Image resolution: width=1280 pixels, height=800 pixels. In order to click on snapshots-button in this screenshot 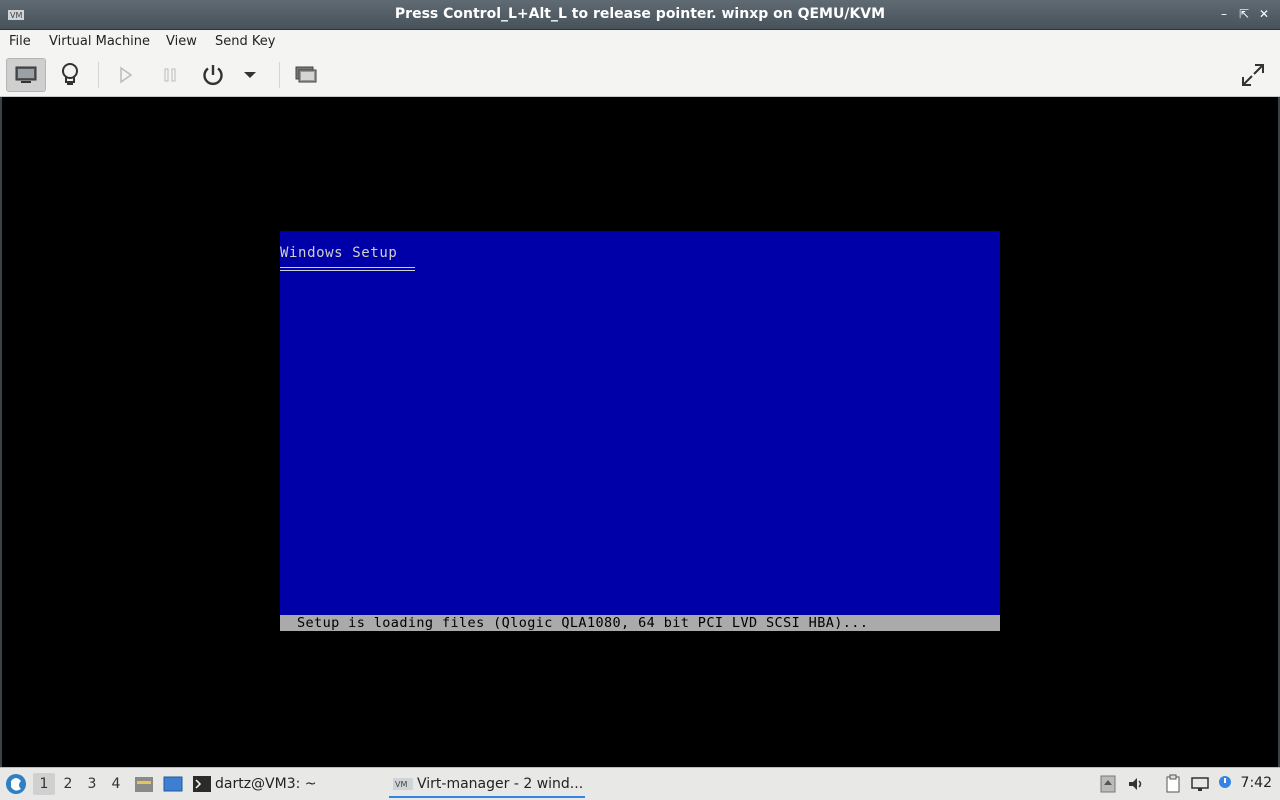, I will do `click(306, 75)`.